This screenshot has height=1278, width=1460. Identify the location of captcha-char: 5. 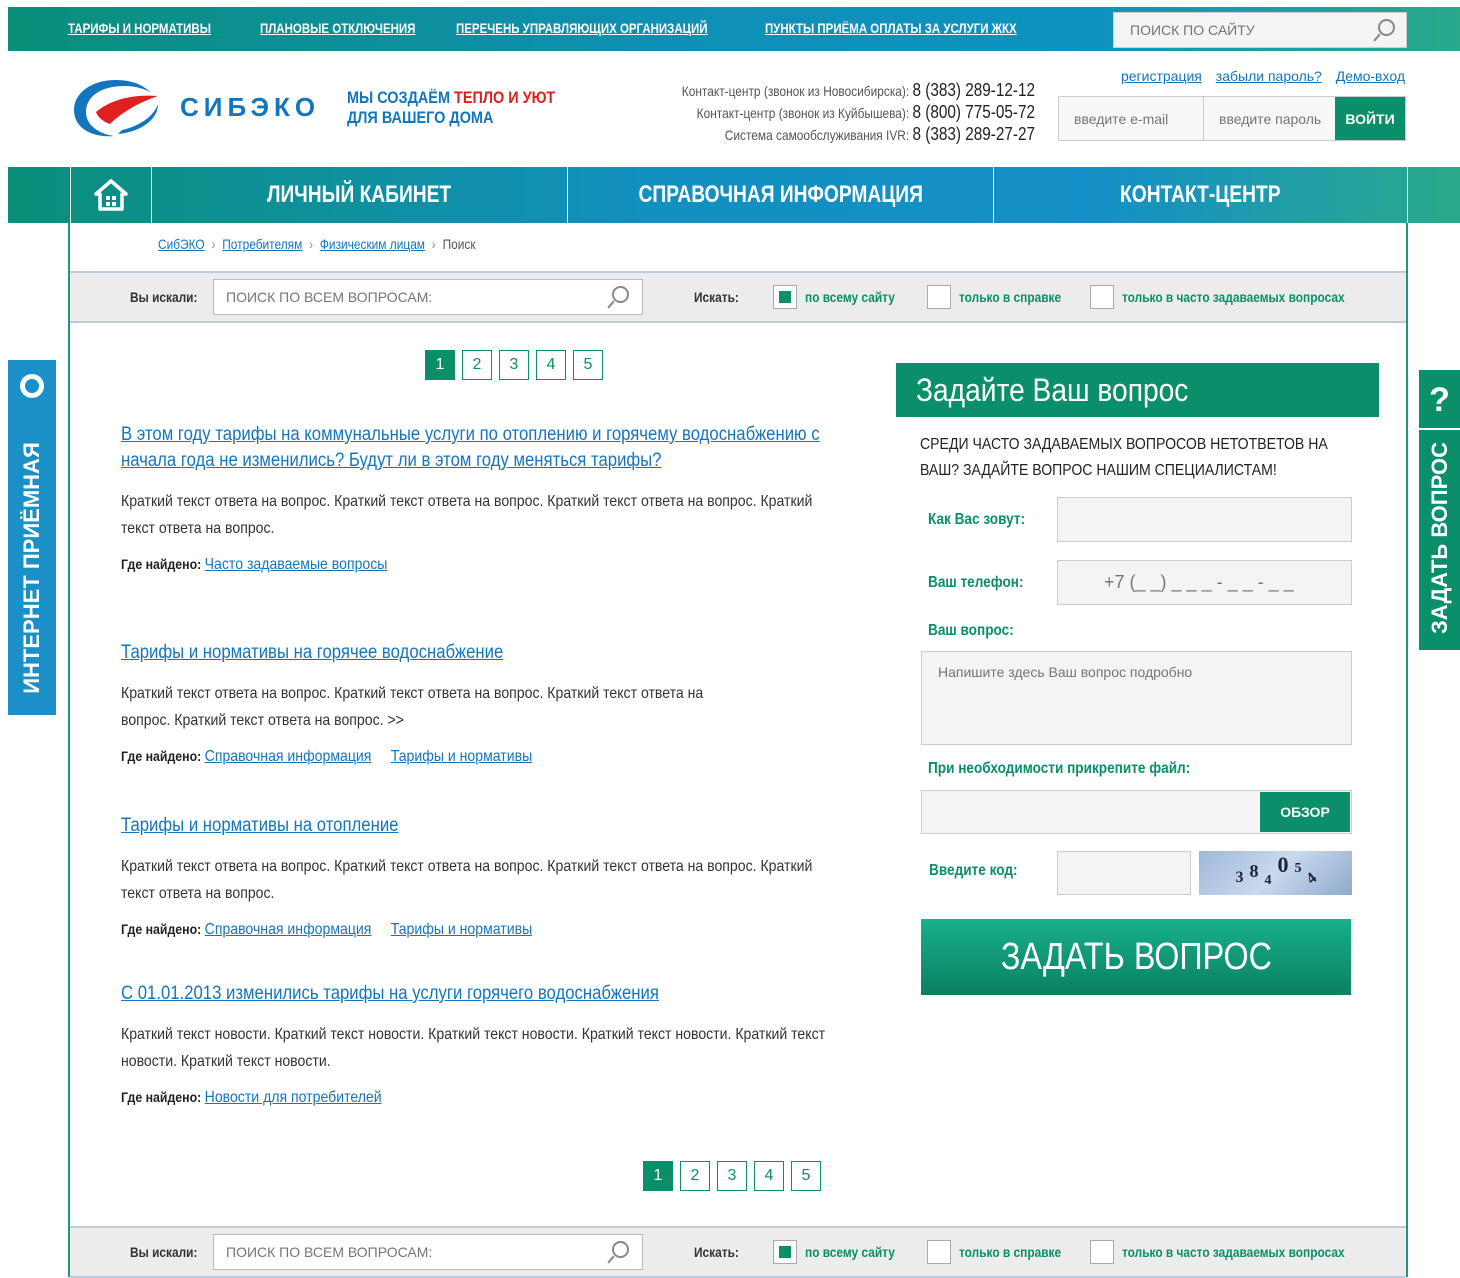
(1298, 868).